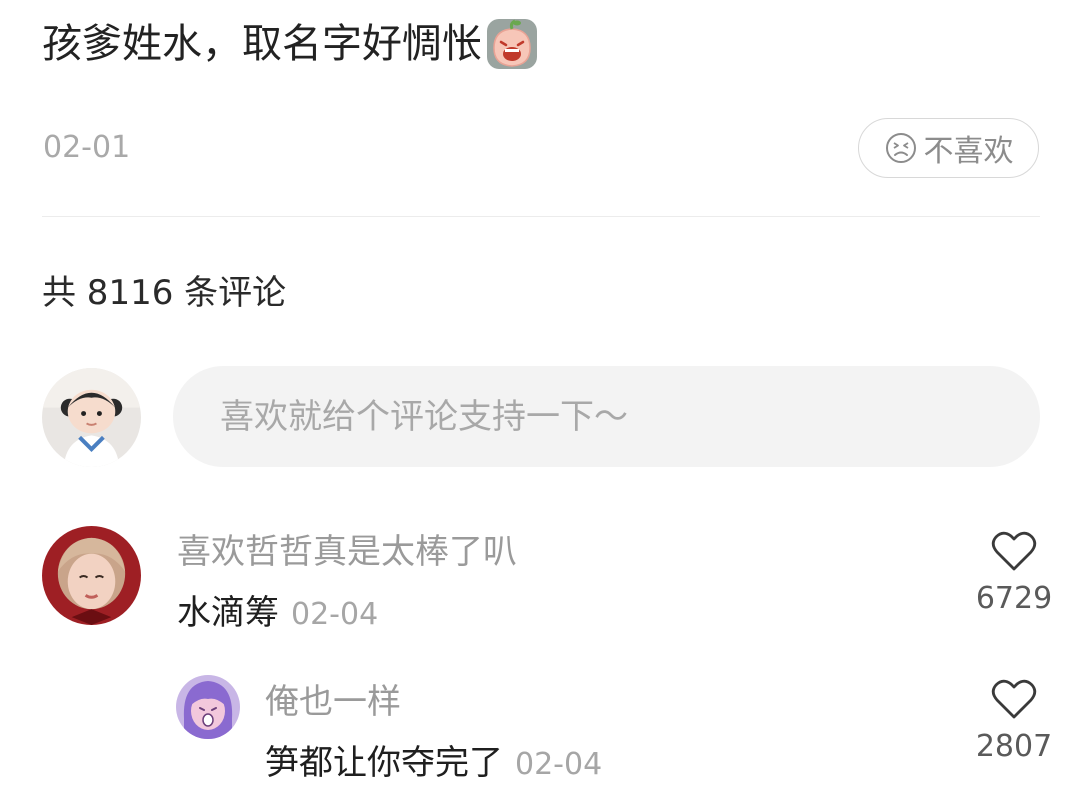  I want to click on comment-username: 喜欢哲哲真是太棒了叭, so click(347, 552).